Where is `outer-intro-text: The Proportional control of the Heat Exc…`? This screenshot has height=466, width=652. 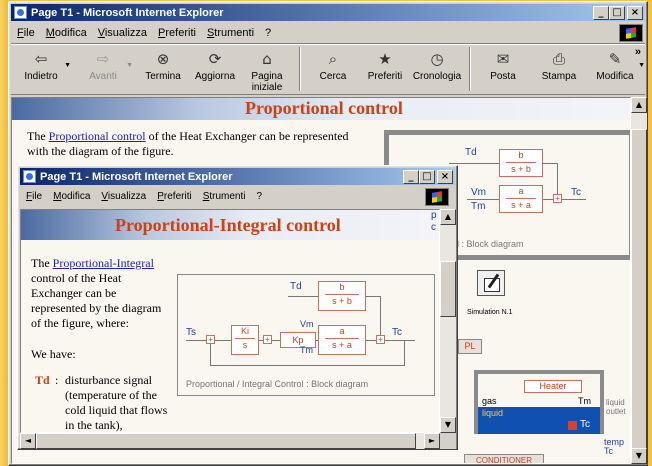
outer-intro-text: The Proportional control of the Heat Exc… is located at coordinates (188, 143).